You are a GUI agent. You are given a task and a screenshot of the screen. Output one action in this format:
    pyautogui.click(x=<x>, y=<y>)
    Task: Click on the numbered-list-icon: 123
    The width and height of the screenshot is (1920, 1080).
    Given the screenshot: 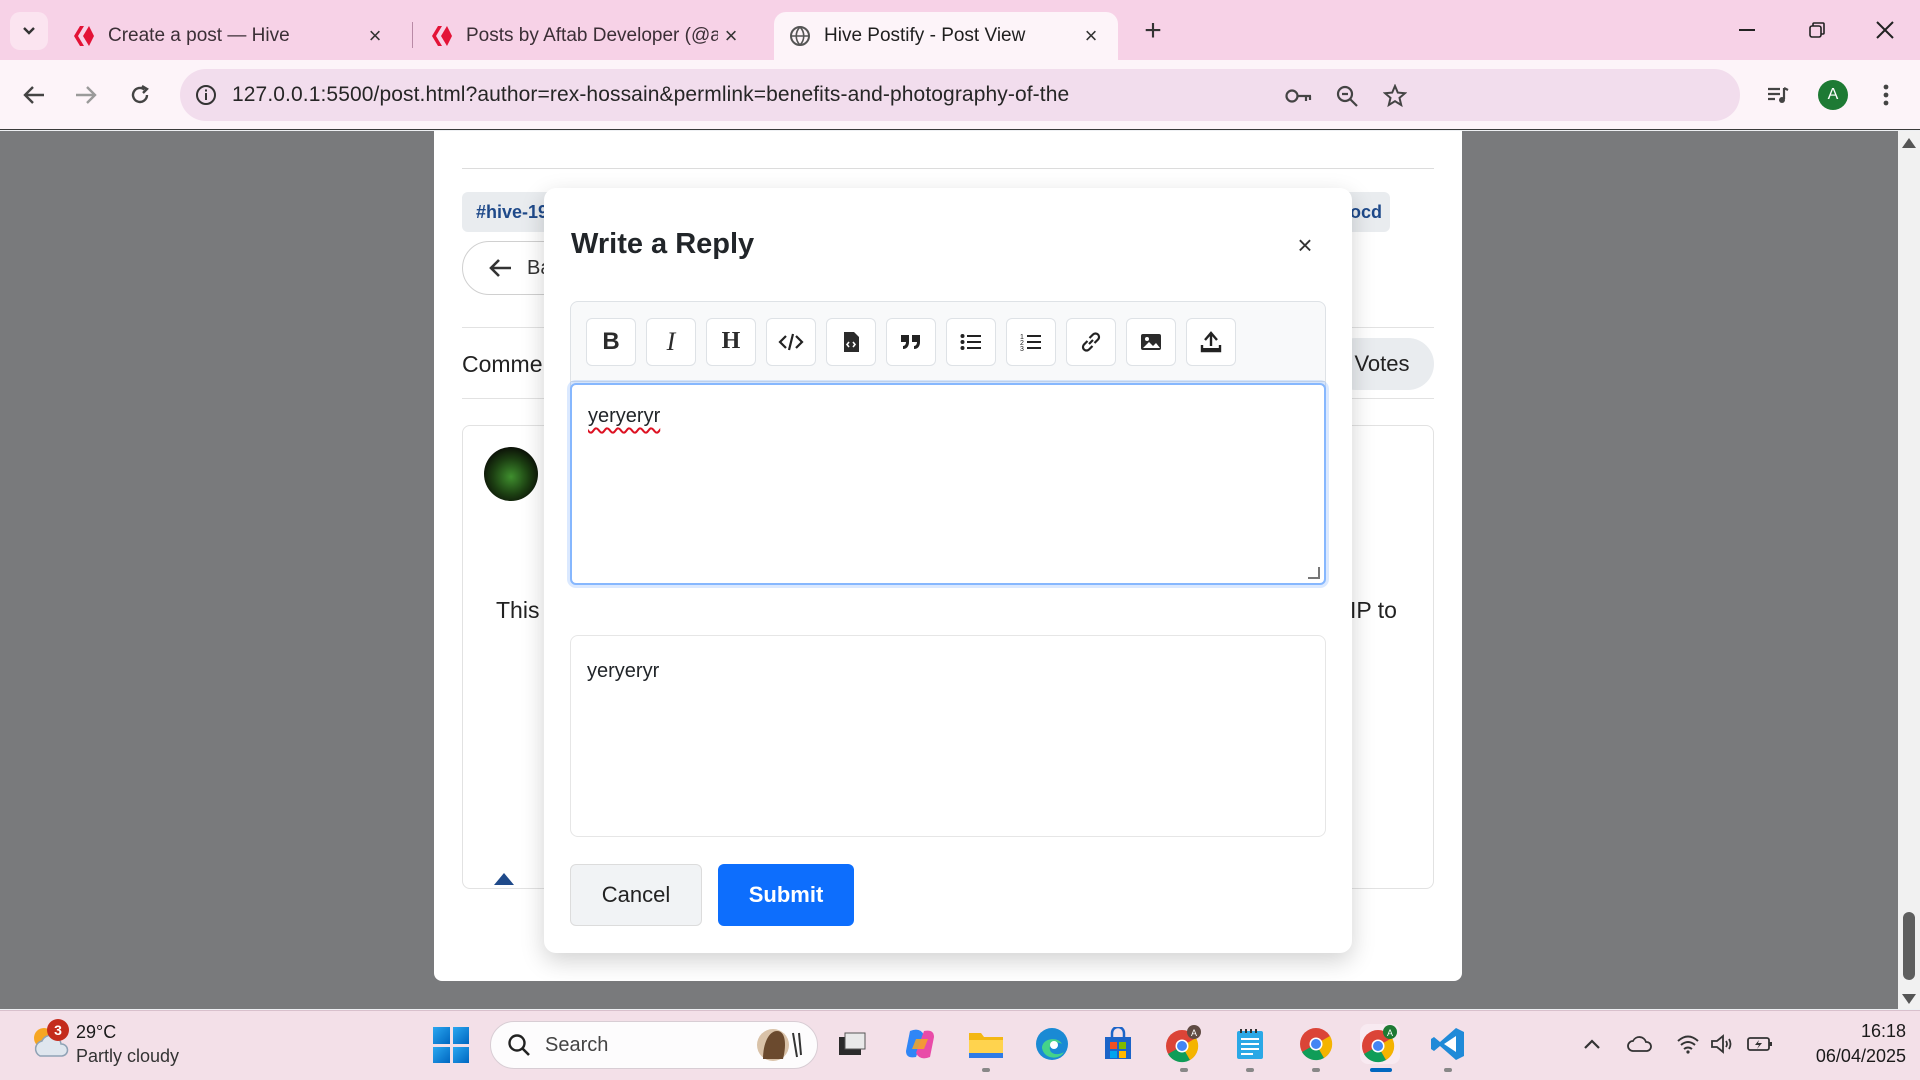 What is the action you would take?
    pyautogui.click(x=1031, y=341)
    